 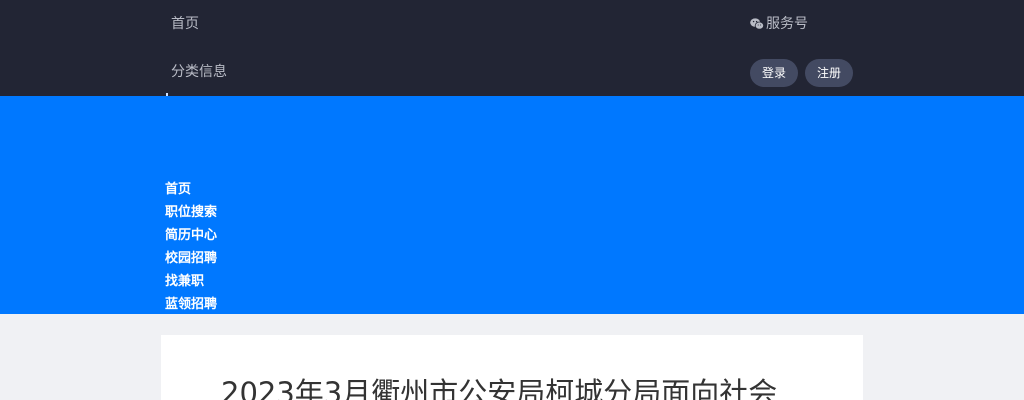 What do you see at coordinates (829, 73) in the screenshot?
I see `register-button: 注册` at bounding box center [829, 73].